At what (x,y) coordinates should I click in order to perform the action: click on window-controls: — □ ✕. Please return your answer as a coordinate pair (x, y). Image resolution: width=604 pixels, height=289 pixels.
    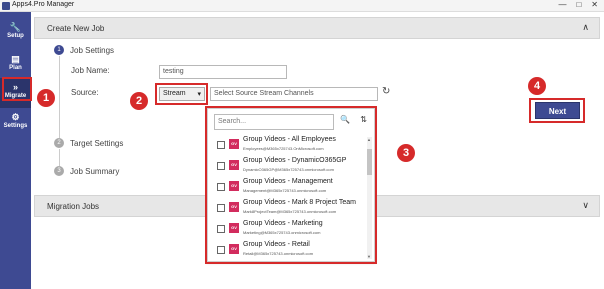
    Looking at the image, I should click on (578, 4).